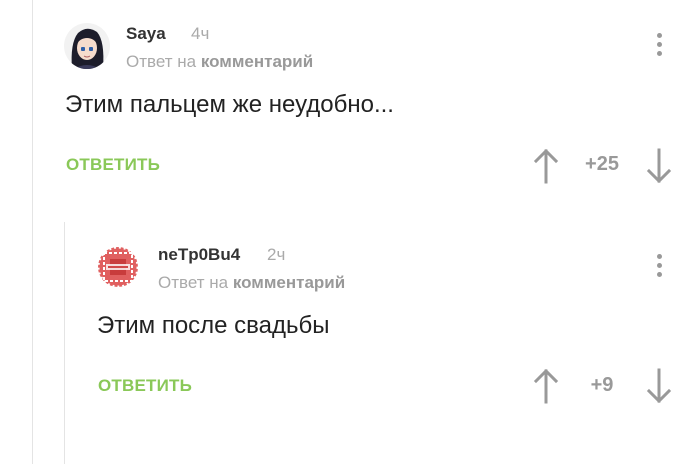 This screenshot has height=464, width=700. What do you see at coordinates (213, 325) in the screenshot?
I see `comment-text: Этим после свадьбы` at bounding box center [213, 325].